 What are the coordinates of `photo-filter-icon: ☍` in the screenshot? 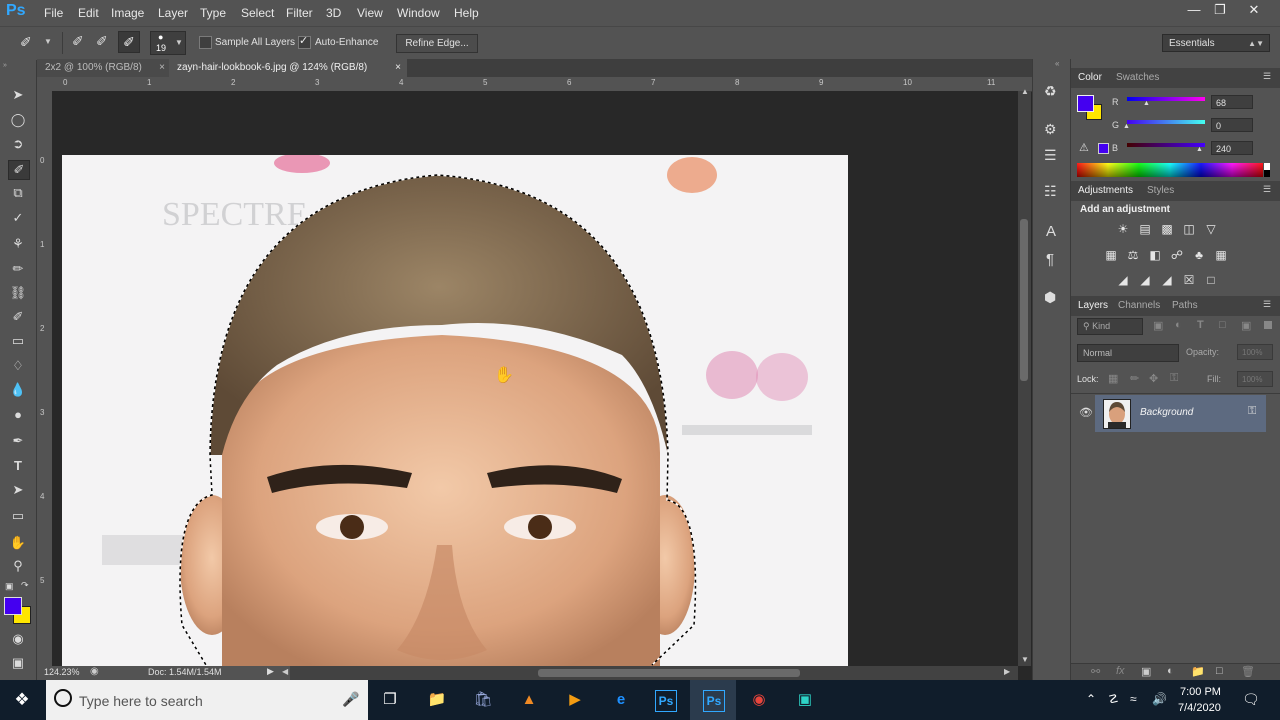 It's located at (1177, 255).